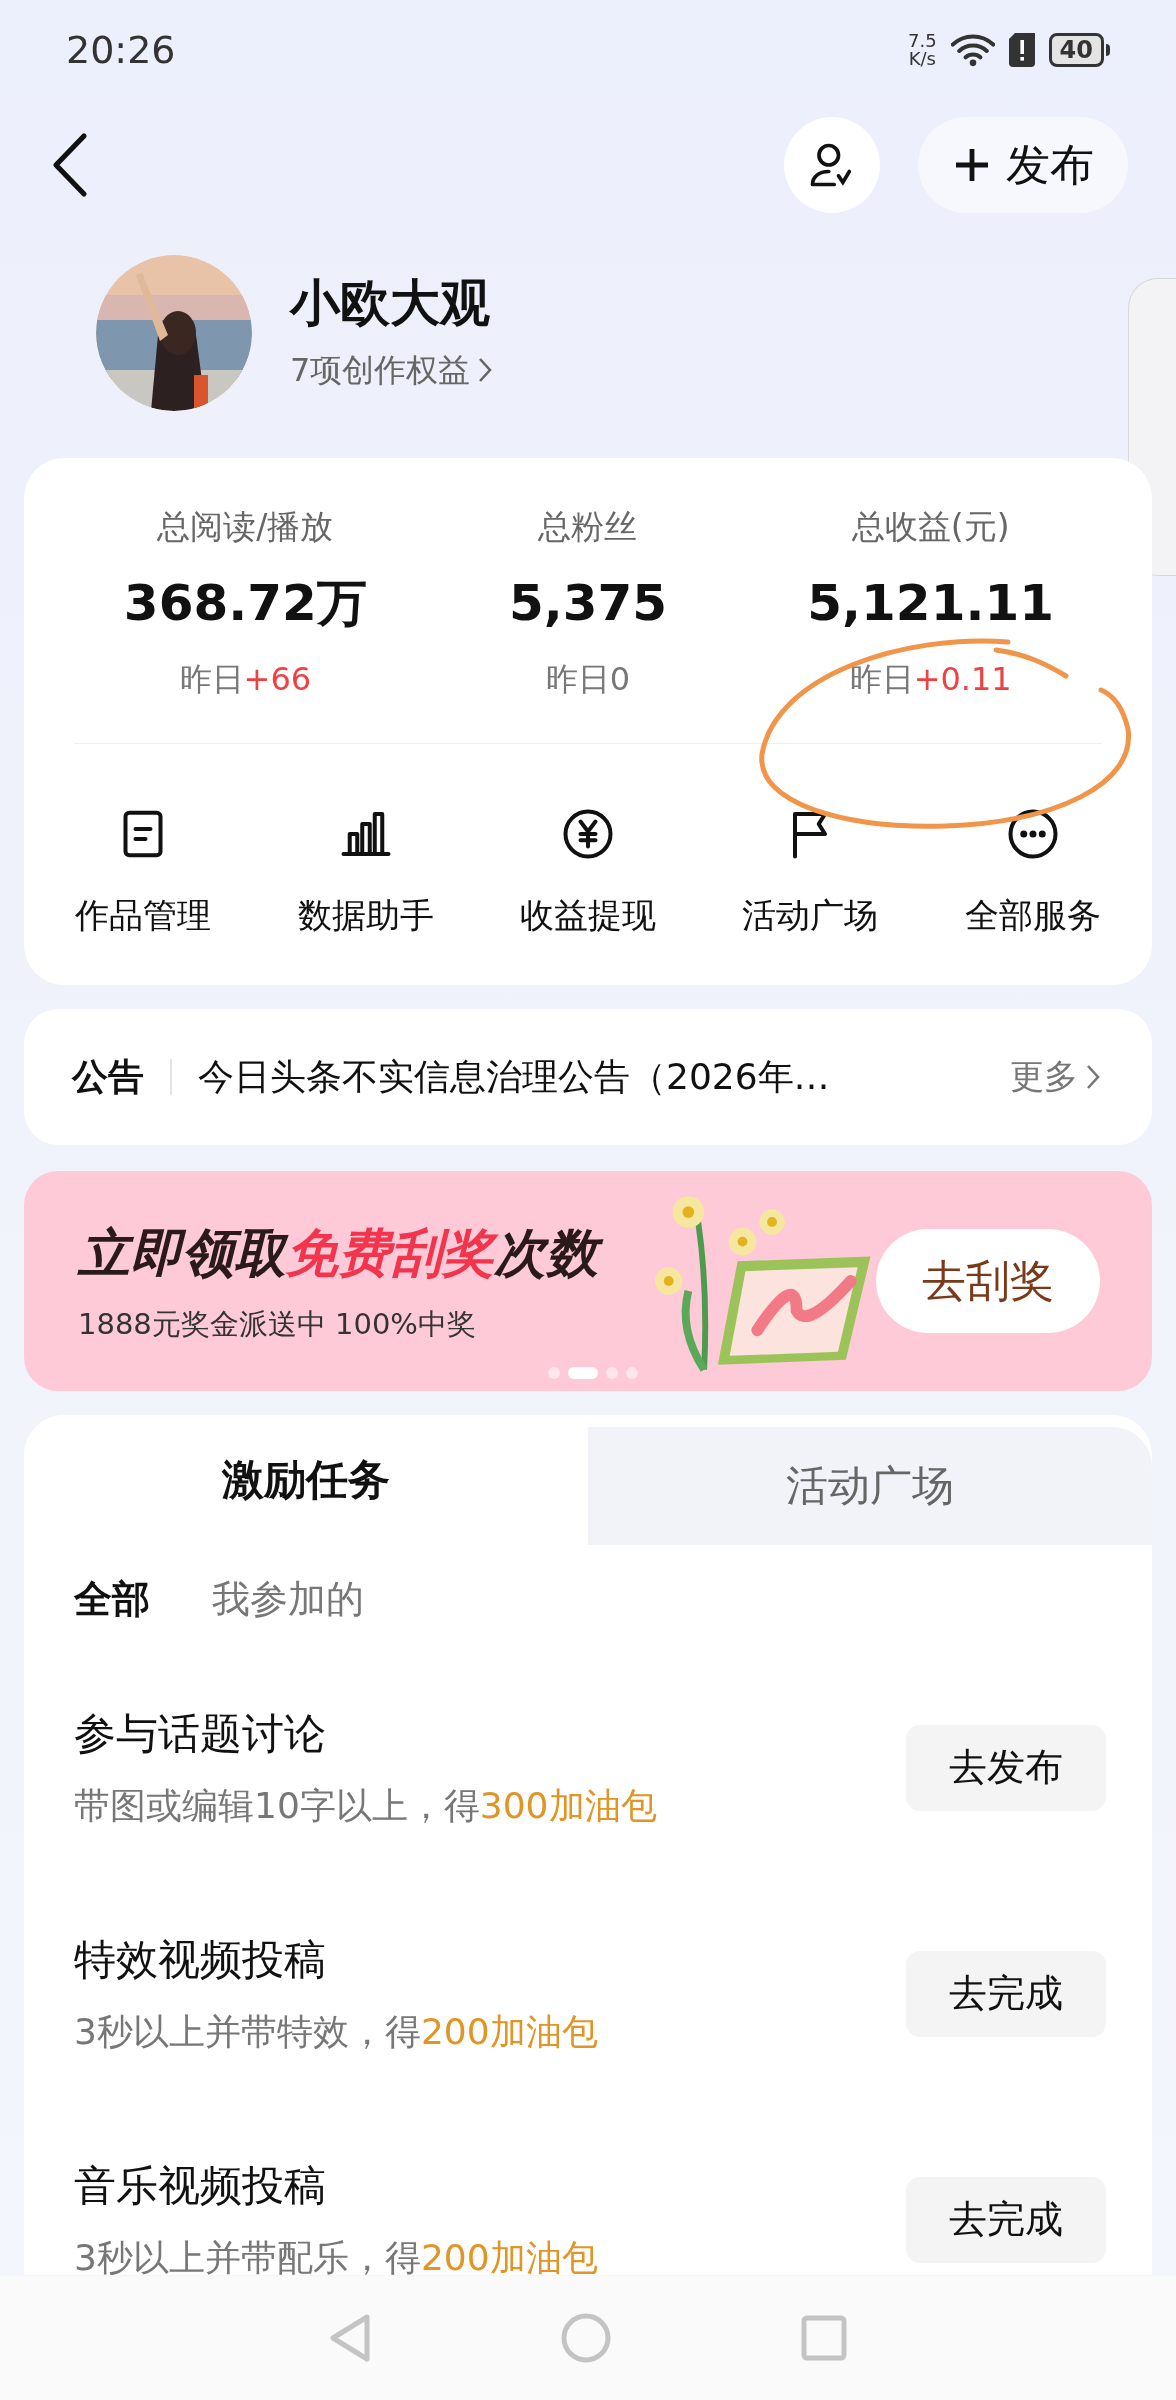 This screenshot has width=1176, height=2400. I want to click on wifi-icon, so click(972, 50).